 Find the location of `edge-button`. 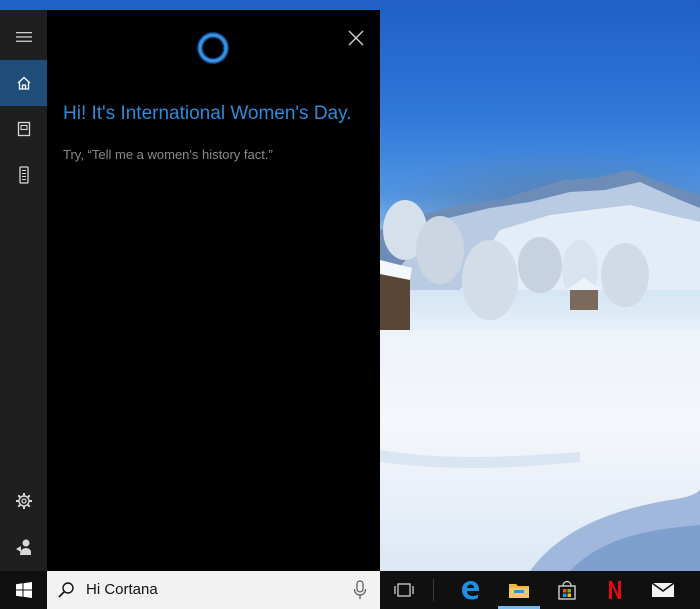

edge-button is located at coordinates (470, 590).